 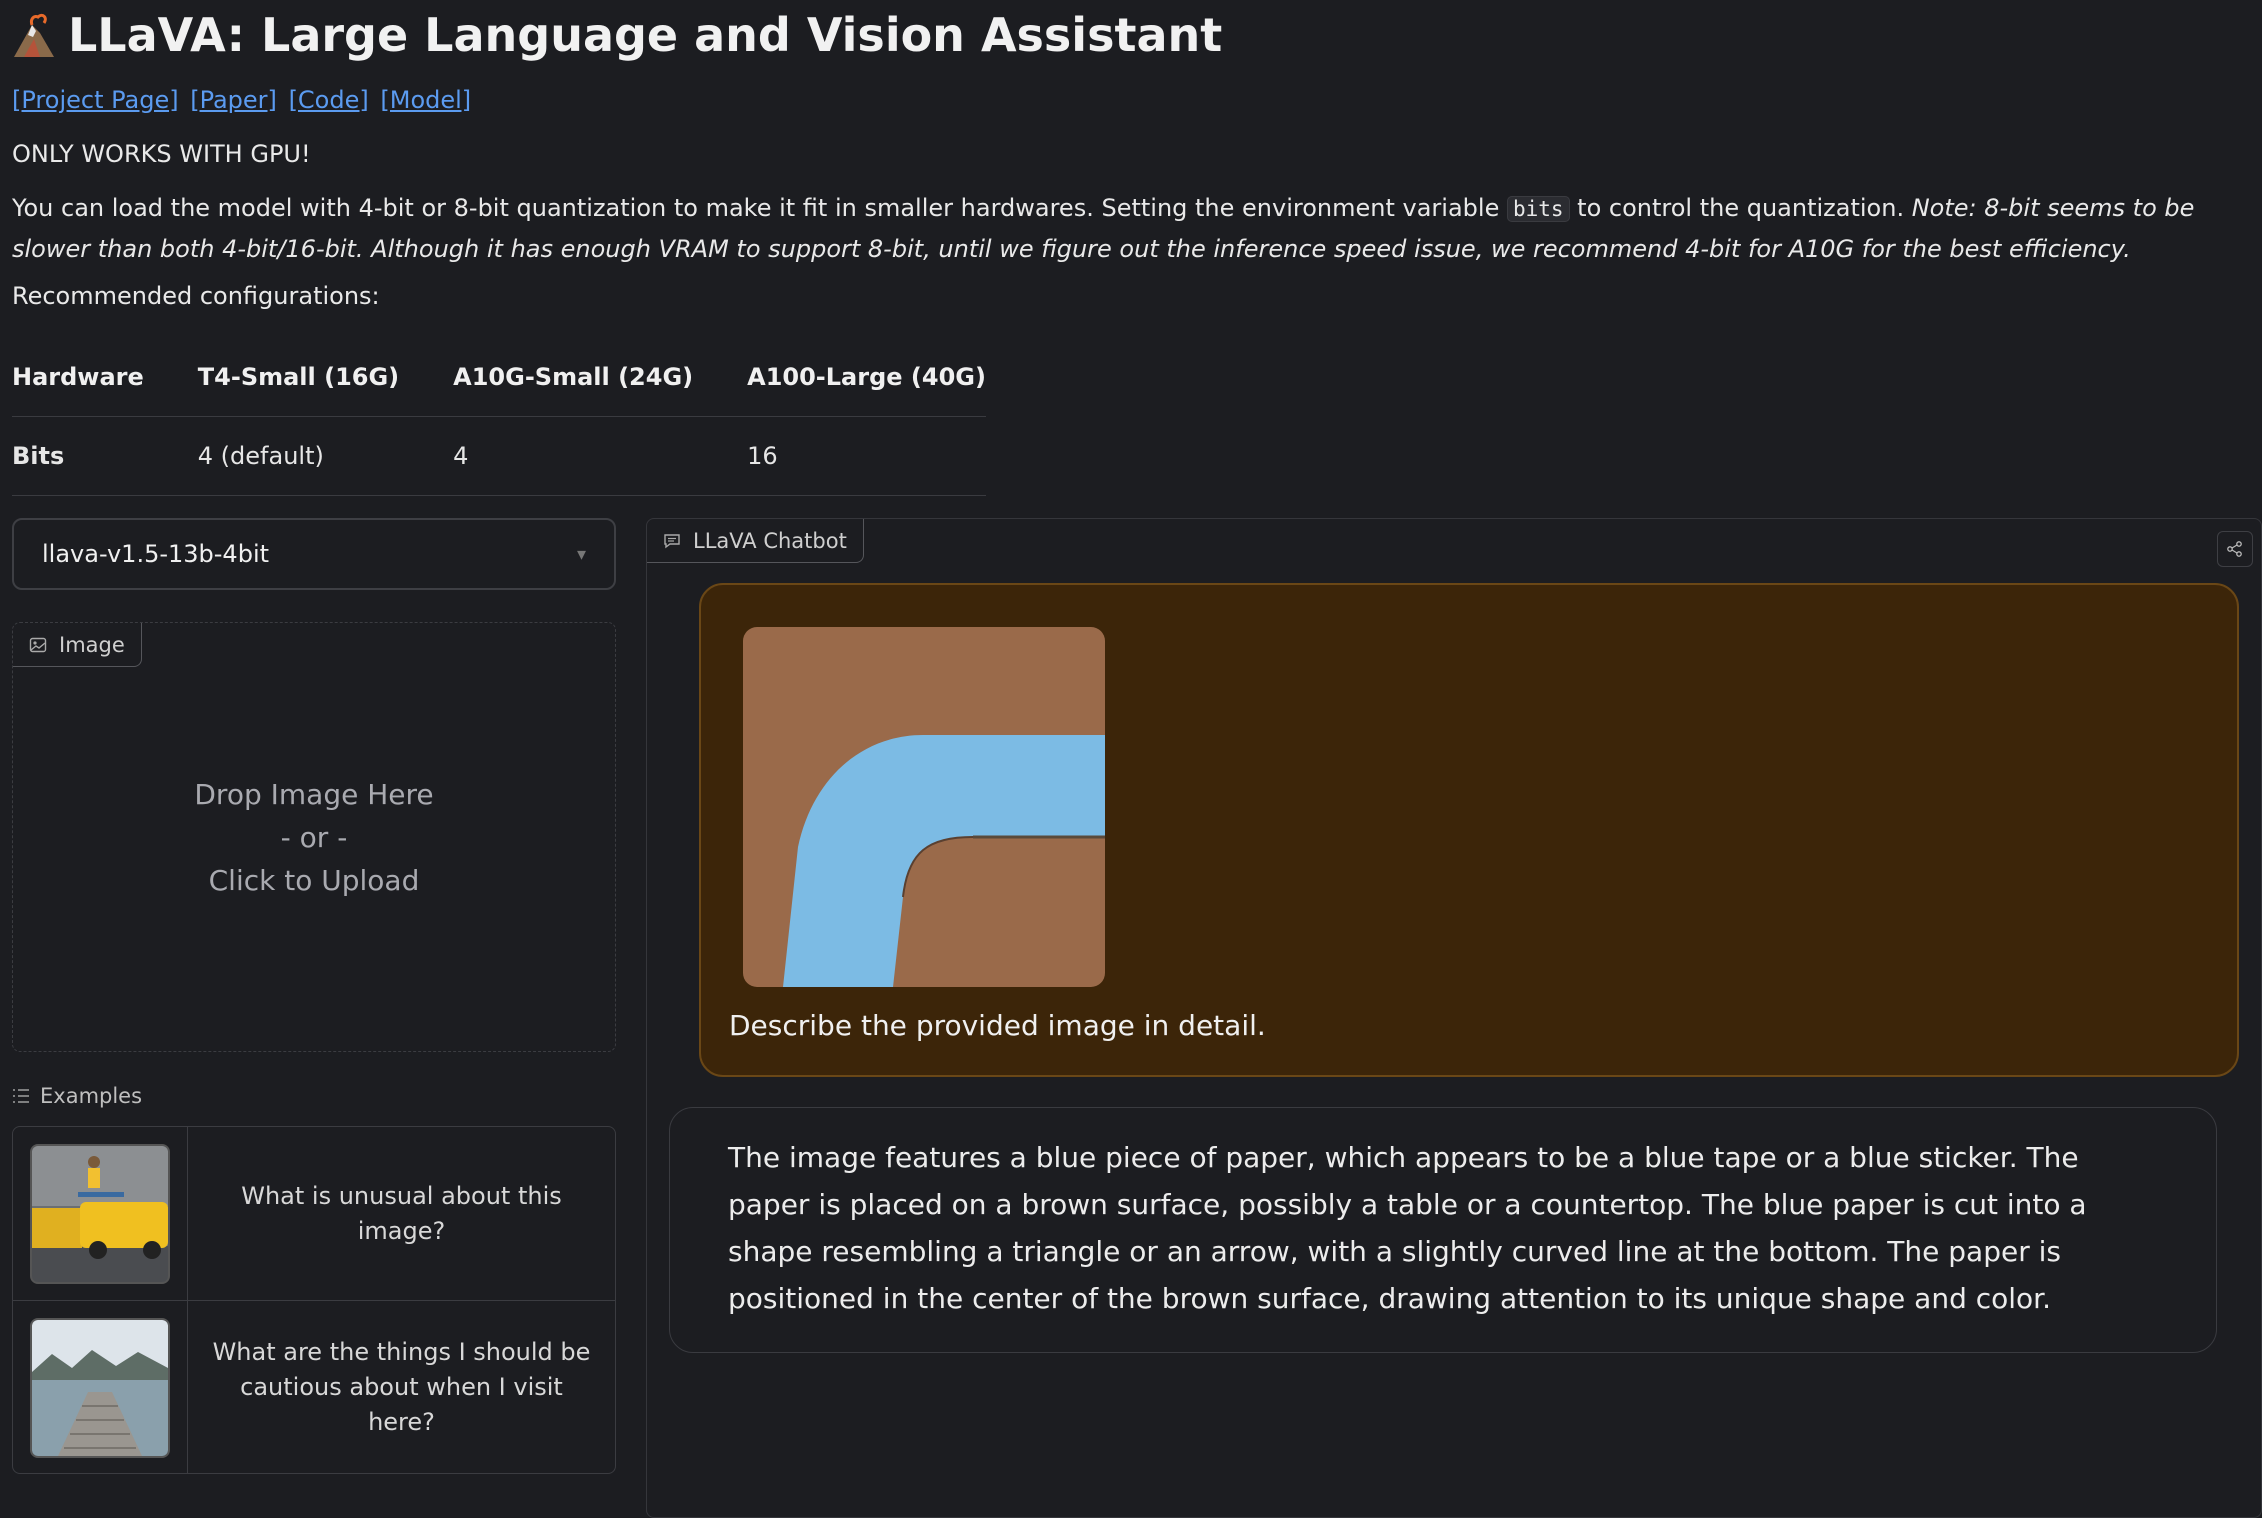 I want to click on config-header-cell: Hardware, so click(x=105, y=377).